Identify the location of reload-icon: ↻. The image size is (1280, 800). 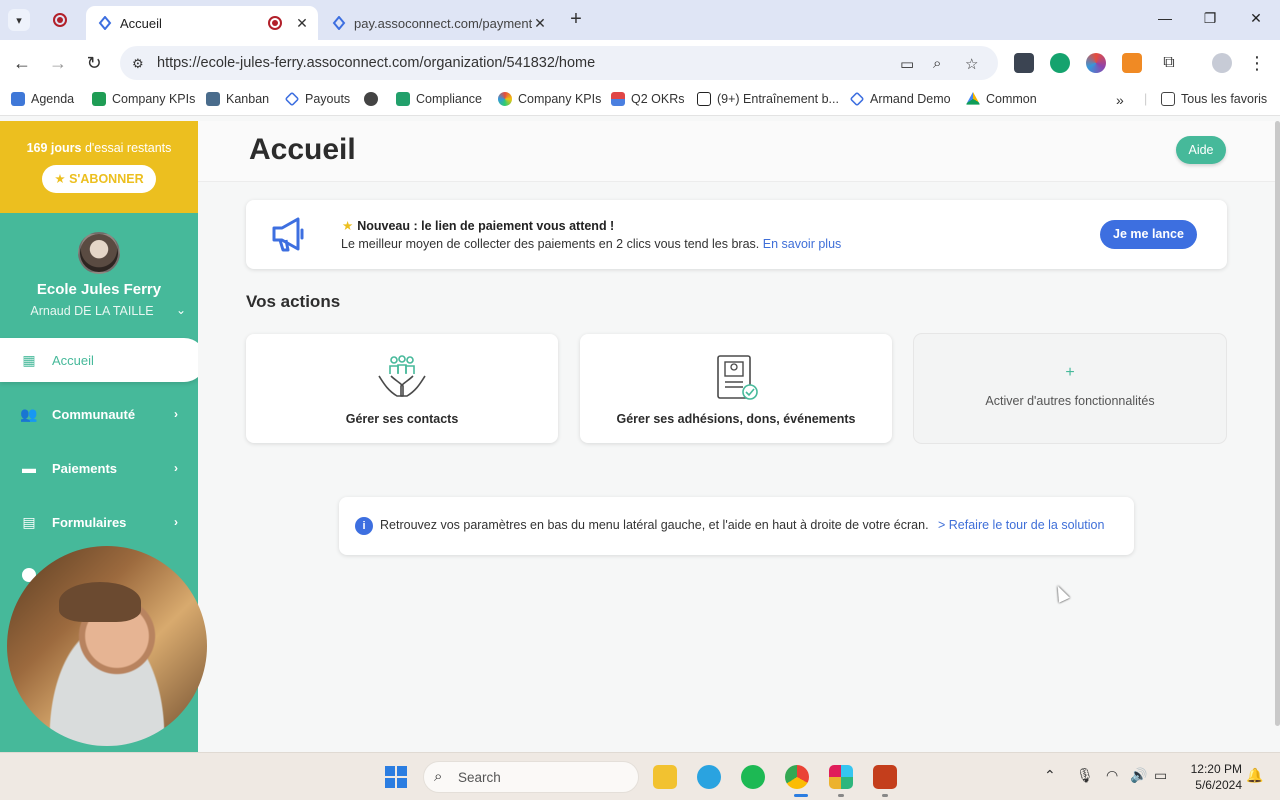
(94, 63).